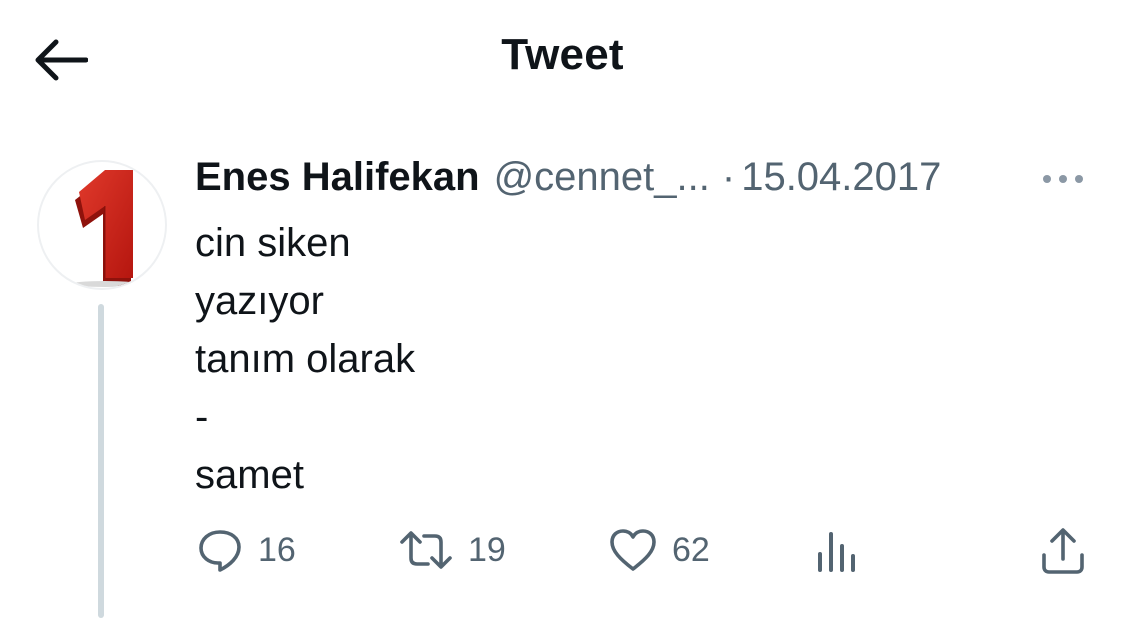  What do you see at coordinates (426, 550) in the screenshot?
I see `retweet-icon` at bounding box center [426, 550].